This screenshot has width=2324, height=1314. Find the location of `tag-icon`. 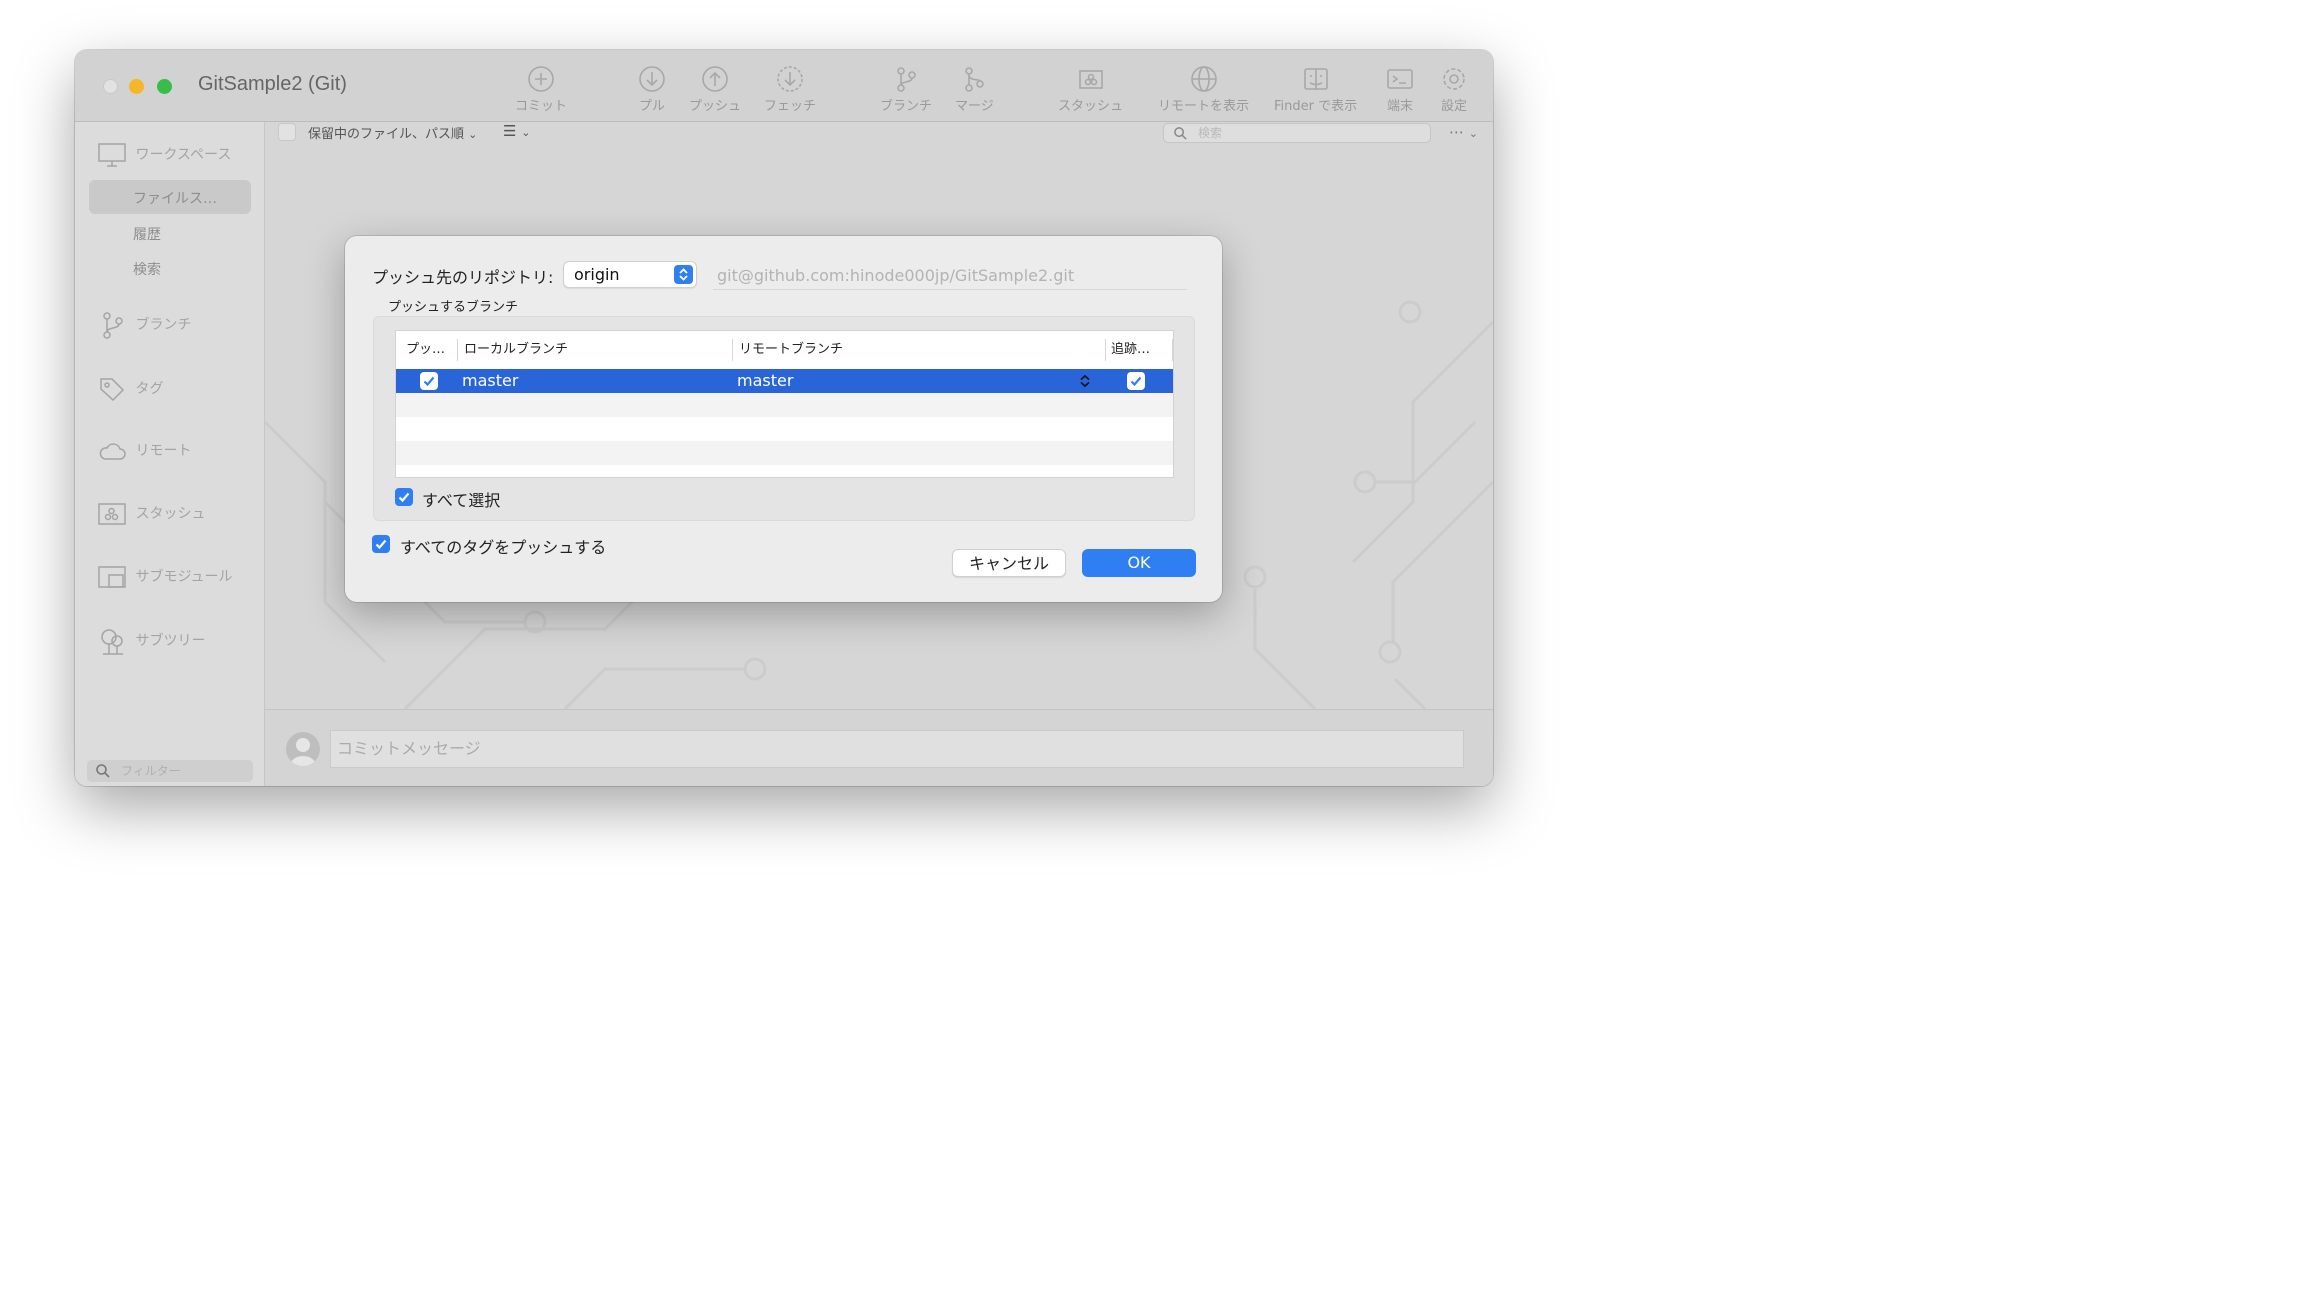

tag-icon is located at coordinates (112, 390).